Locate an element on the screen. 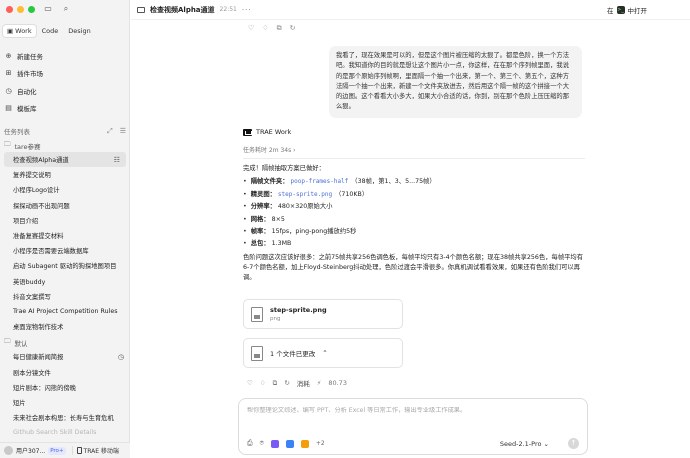 Image resolution: width=690 pixels, height=458 pixels. task-elapsed: 任务耗时 2m 34s › is located at coordinates (414, 152).